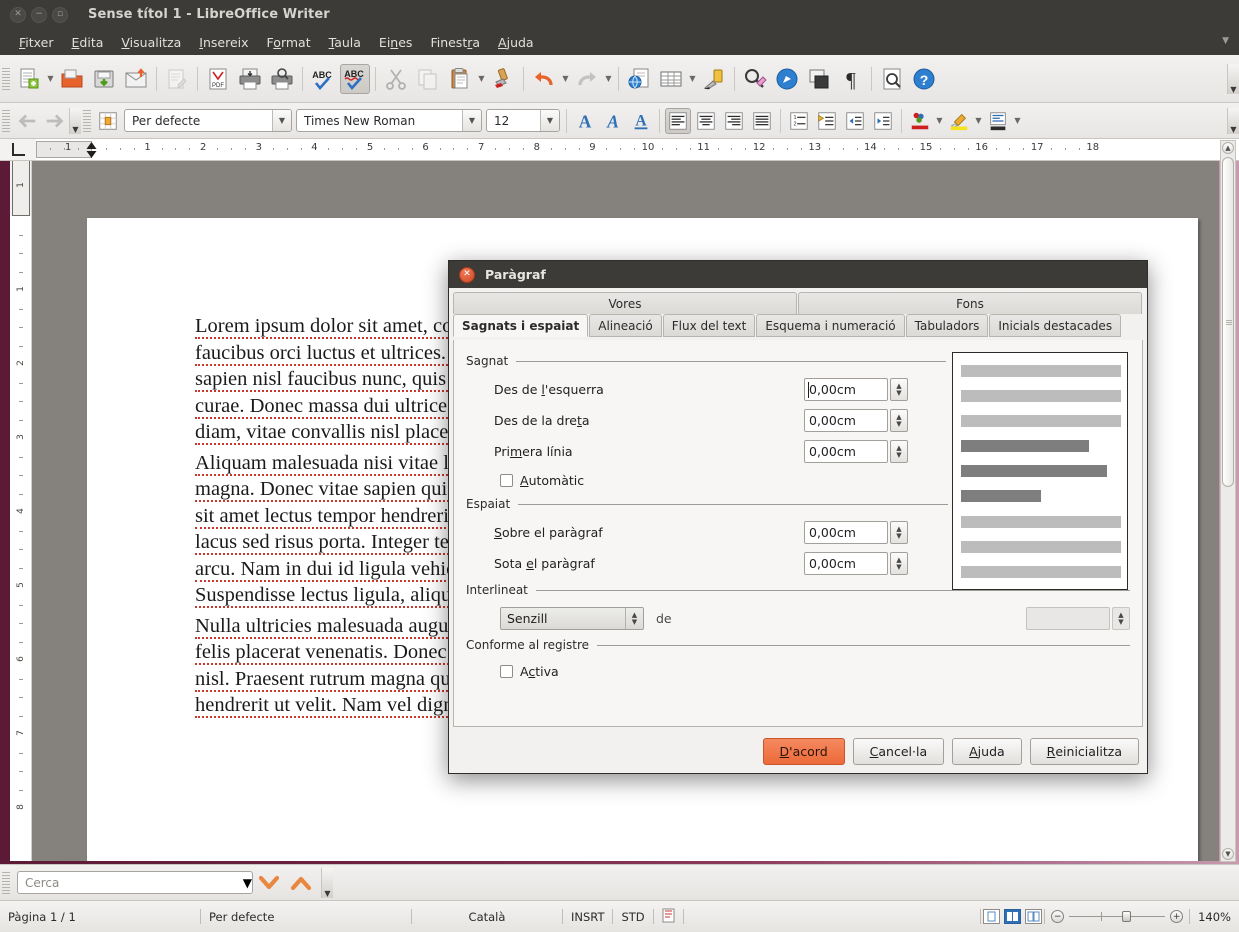  I want to click on standard-toolbar-overflow-icon: ▼, so click(1233, 78).